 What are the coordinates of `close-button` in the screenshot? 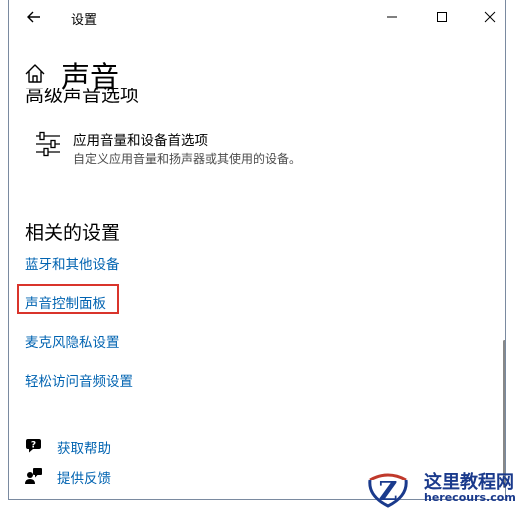 It's located at (490, 17).